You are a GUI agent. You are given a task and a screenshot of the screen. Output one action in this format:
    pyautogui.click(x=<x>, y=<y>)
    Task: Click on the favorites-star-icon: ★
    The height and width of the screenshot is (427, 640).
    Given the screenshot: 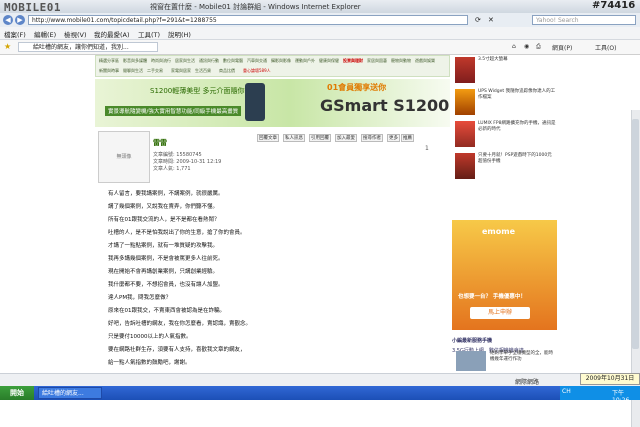 What is the action you would take?
    pyautogui.click(x=7, y=46)
    